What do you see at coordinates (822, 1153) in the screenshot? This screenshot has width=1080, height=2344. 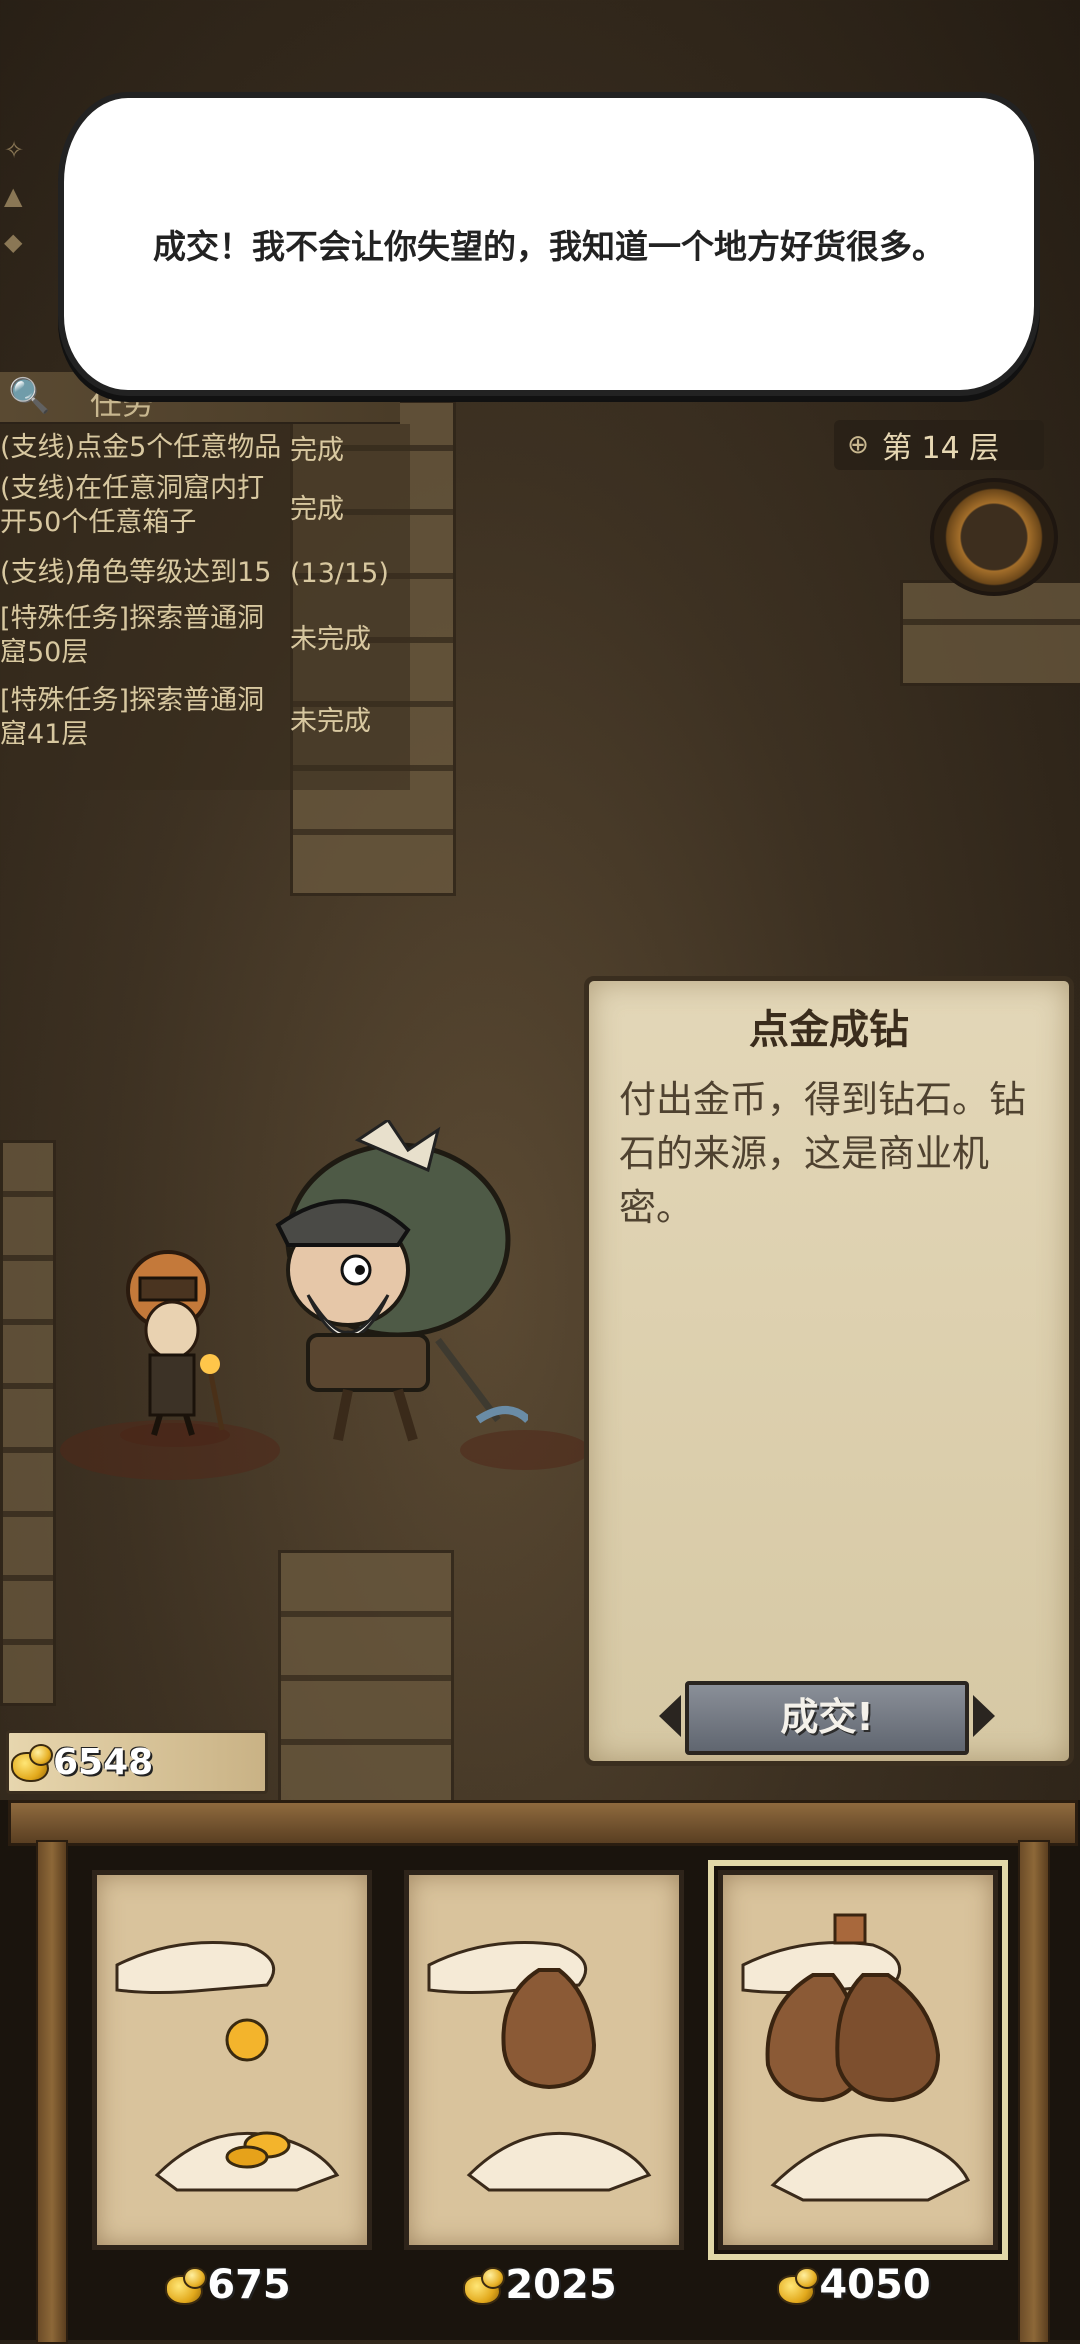 I see `offer-description: 付出金币，得到钻石。钻石的来源，这是商业机密。` at bounding box center [822, 1153].